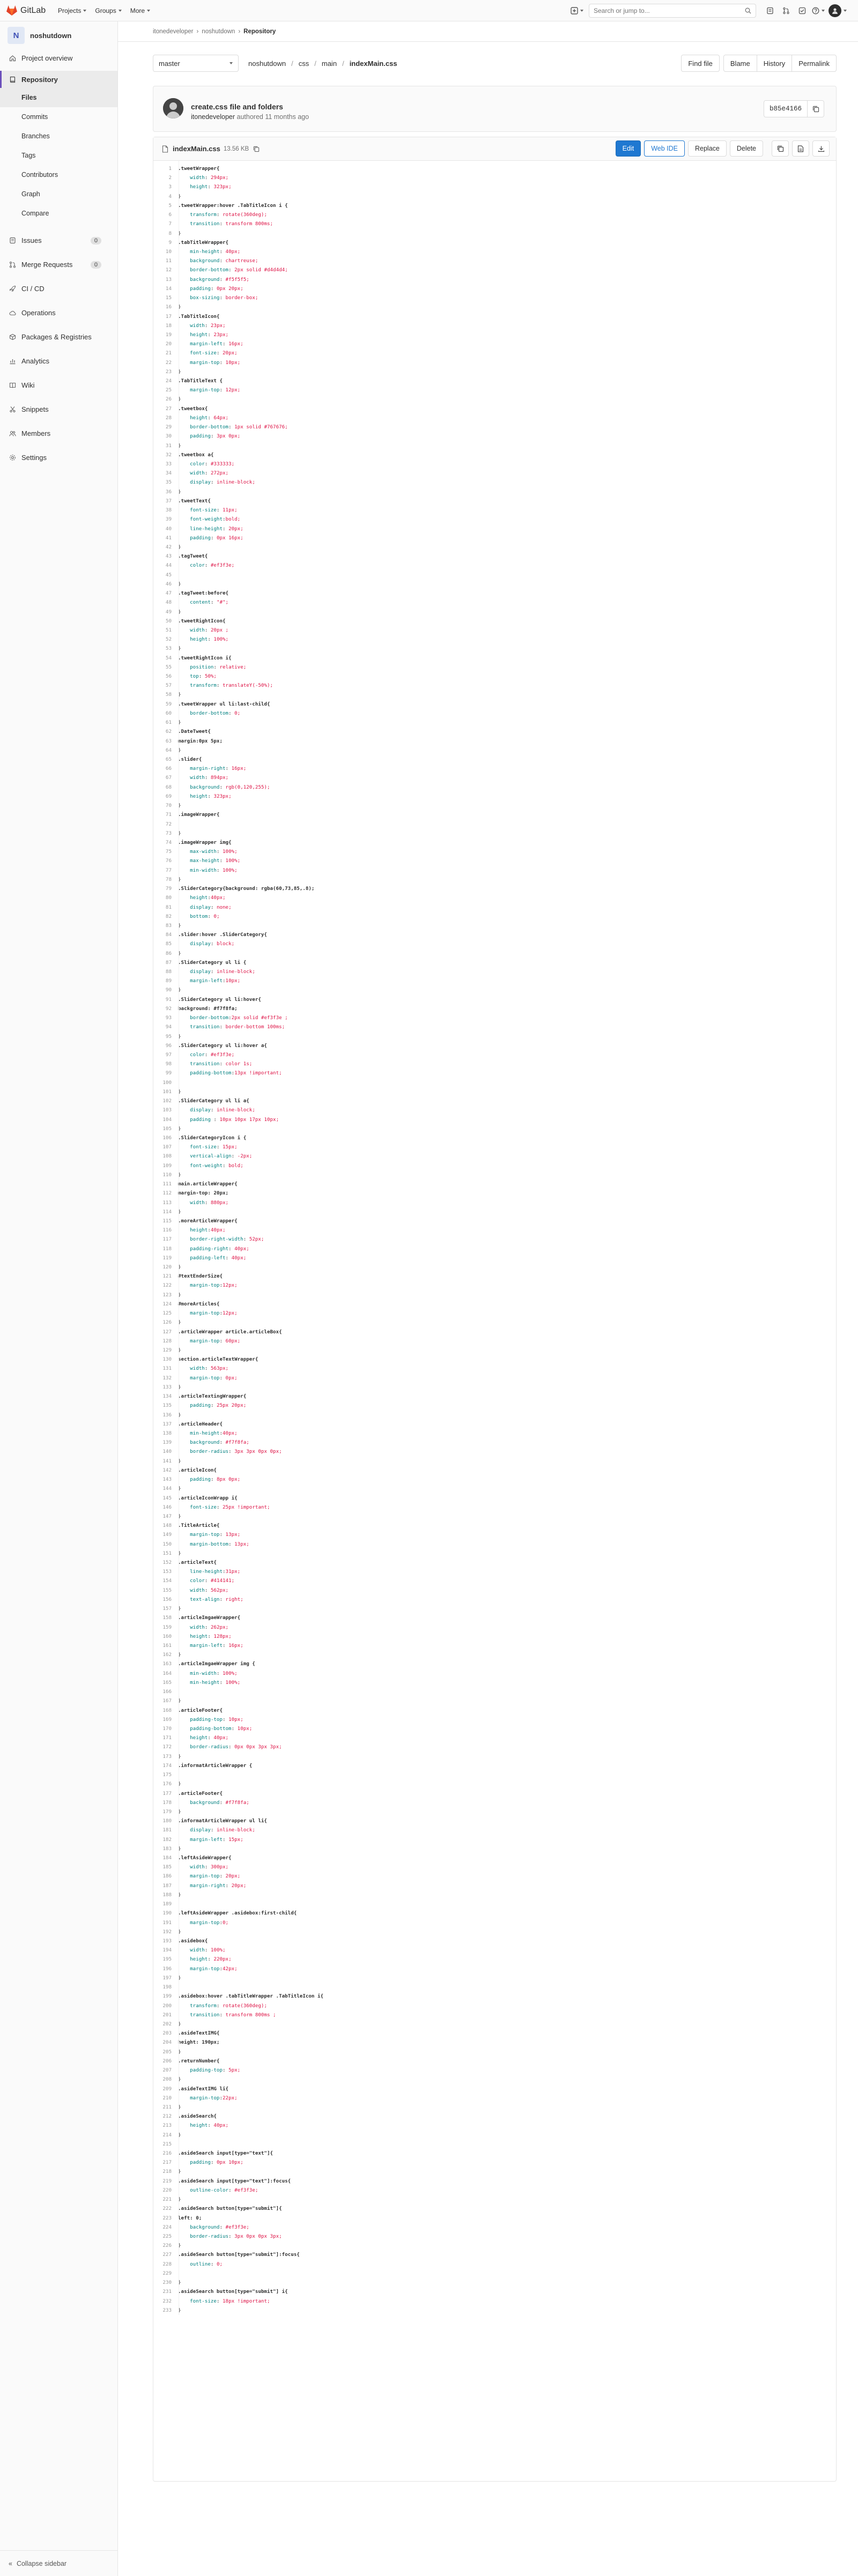 The width and height of the screenshot is (858, 2576). I want to click on nav-more-label: More, so click(137, 10).